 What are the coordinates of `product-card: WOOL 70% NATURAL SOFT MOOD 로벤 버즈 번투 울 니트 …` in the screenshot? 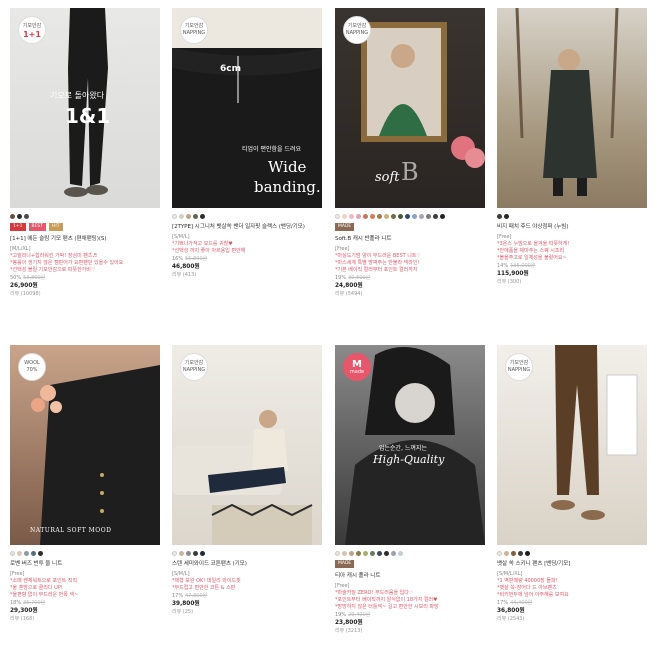 It's located at (85, 484).